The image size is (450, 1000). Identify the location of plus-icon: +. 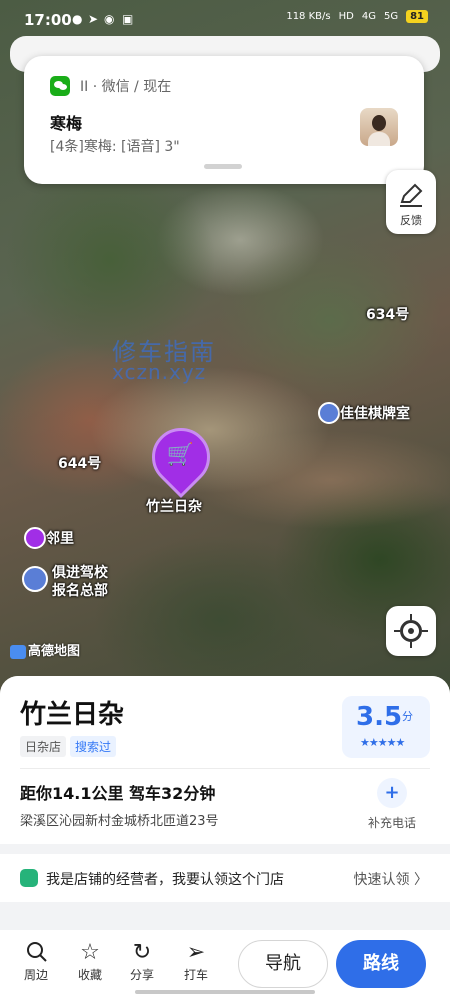
(392, 793).